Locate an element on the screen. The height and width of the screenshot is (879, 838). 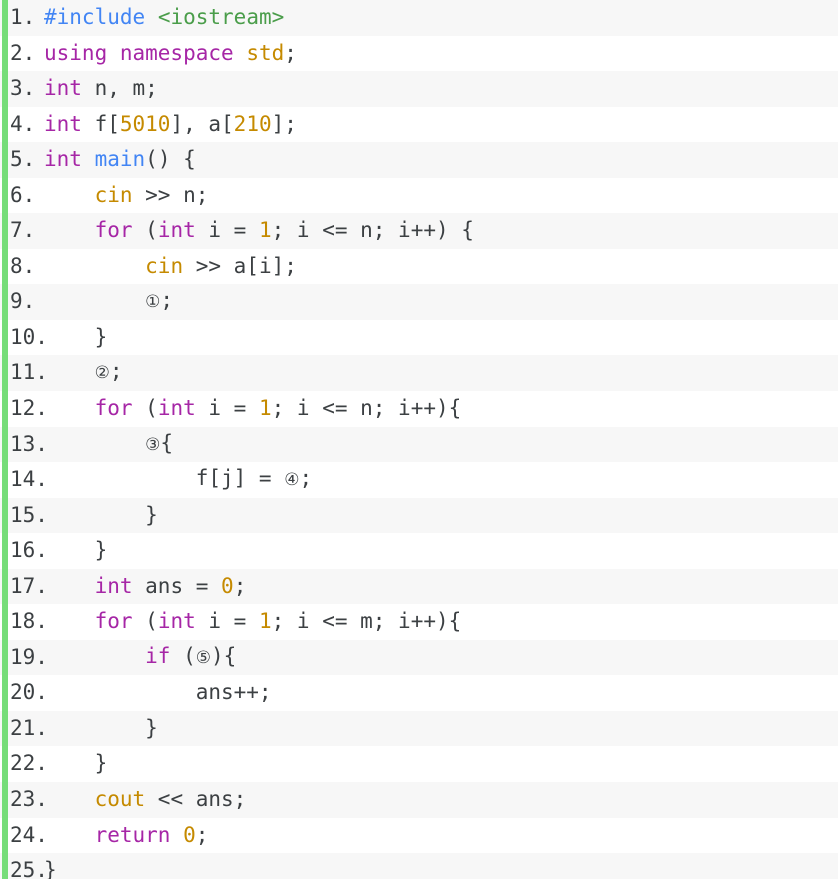
line-code: cout << ans; is located at coordinates (439, 800).